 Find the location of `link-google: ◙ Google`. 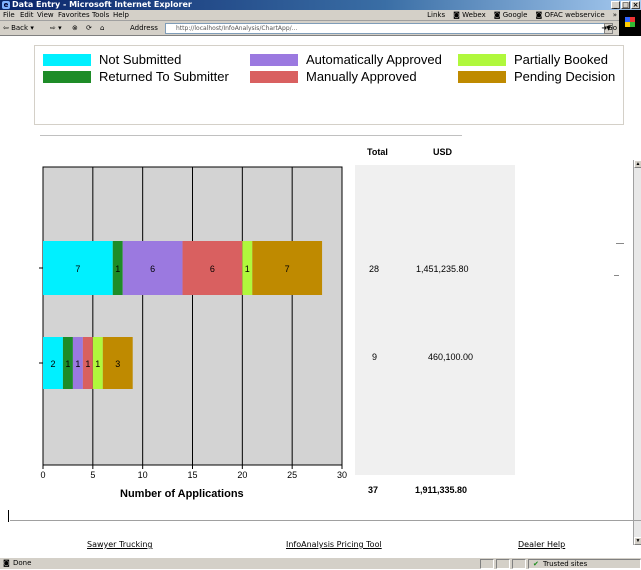

link-google: ◙ Google is located at coordinates (511, 15).